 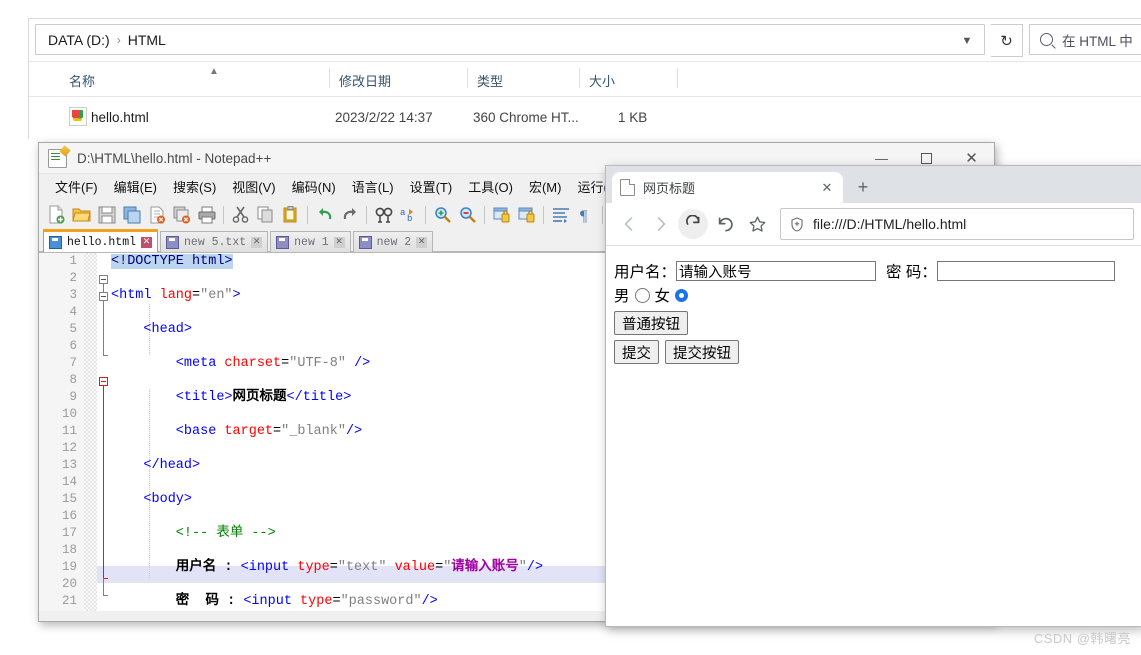 What do you see at coordinates (174, 158) in the screenshot?
I see `notepadpp-title: D:\HTML\hello.html - Notepad++` at bounding box center [174, 158].